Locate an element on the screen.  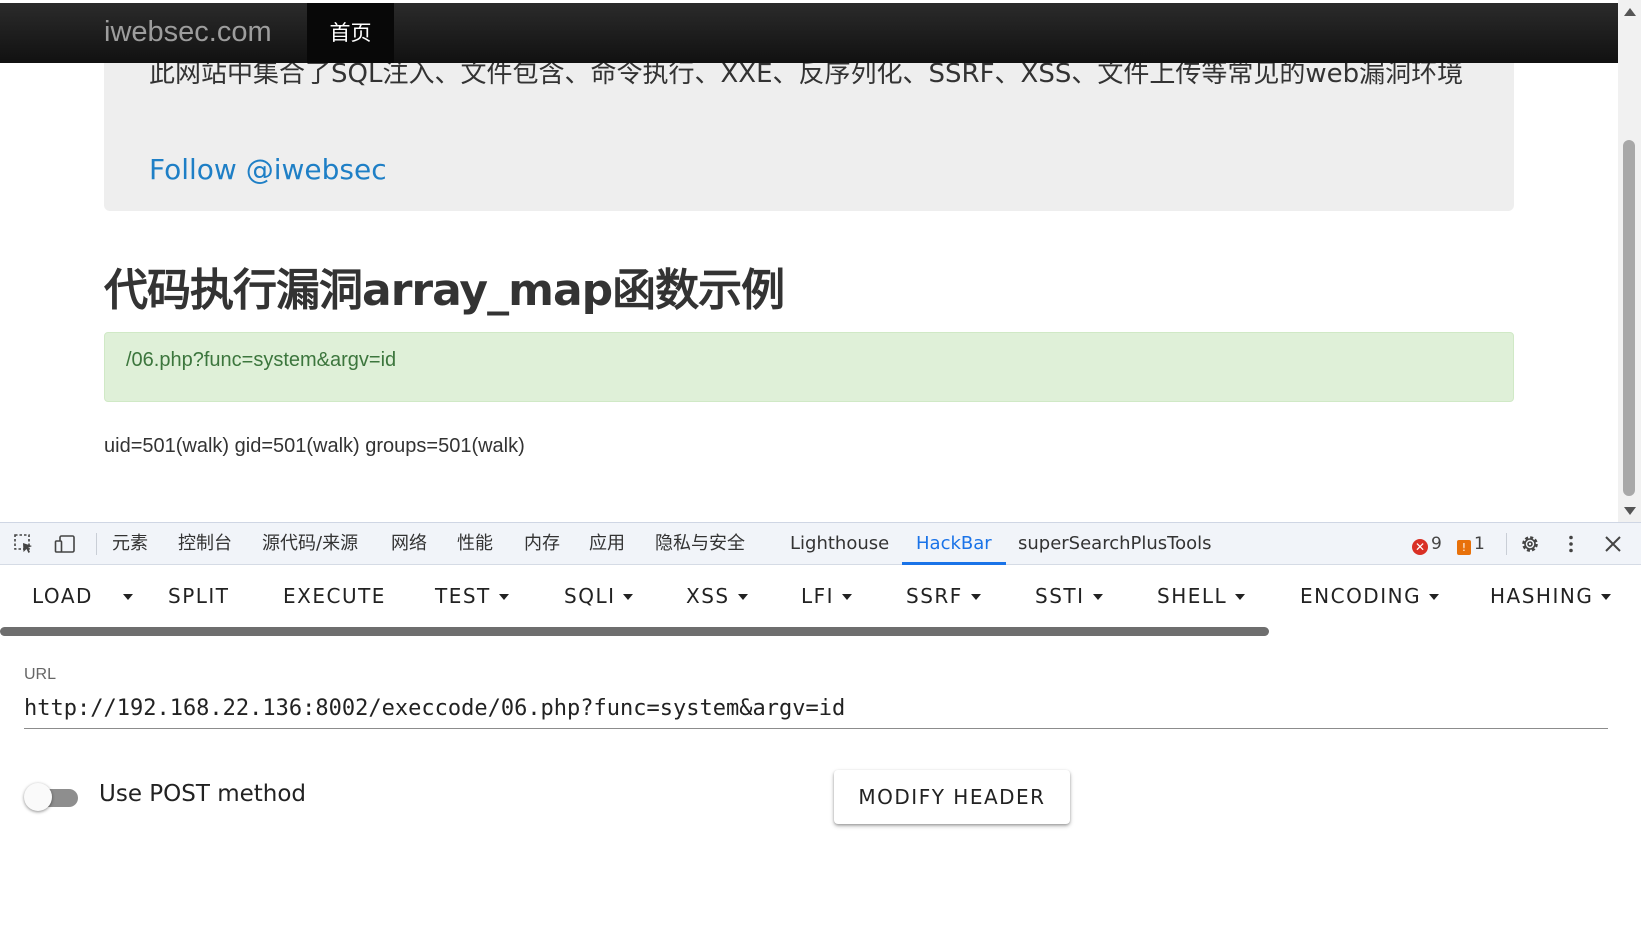
more-options-icon is located at coordinates (1571, 544).